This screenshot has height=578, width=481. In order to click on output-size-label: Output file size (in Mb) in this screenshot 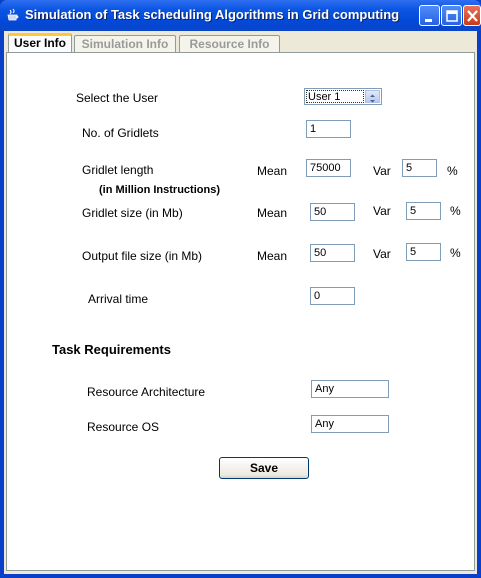, I will do `click(142, 256)`.